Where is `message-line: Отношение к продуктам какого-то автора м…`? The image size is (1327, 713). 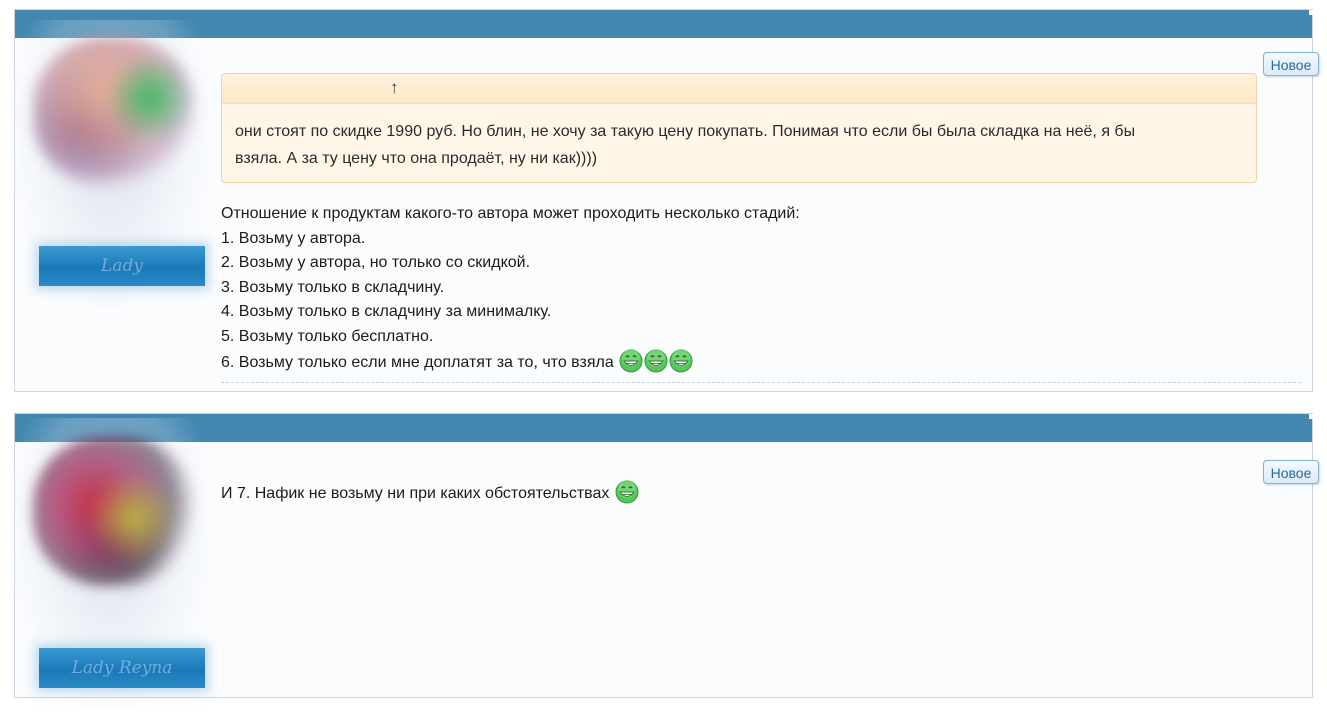
message-line: Отношение к продуктам какого-то автора м… is located at coordinates (510, 213).